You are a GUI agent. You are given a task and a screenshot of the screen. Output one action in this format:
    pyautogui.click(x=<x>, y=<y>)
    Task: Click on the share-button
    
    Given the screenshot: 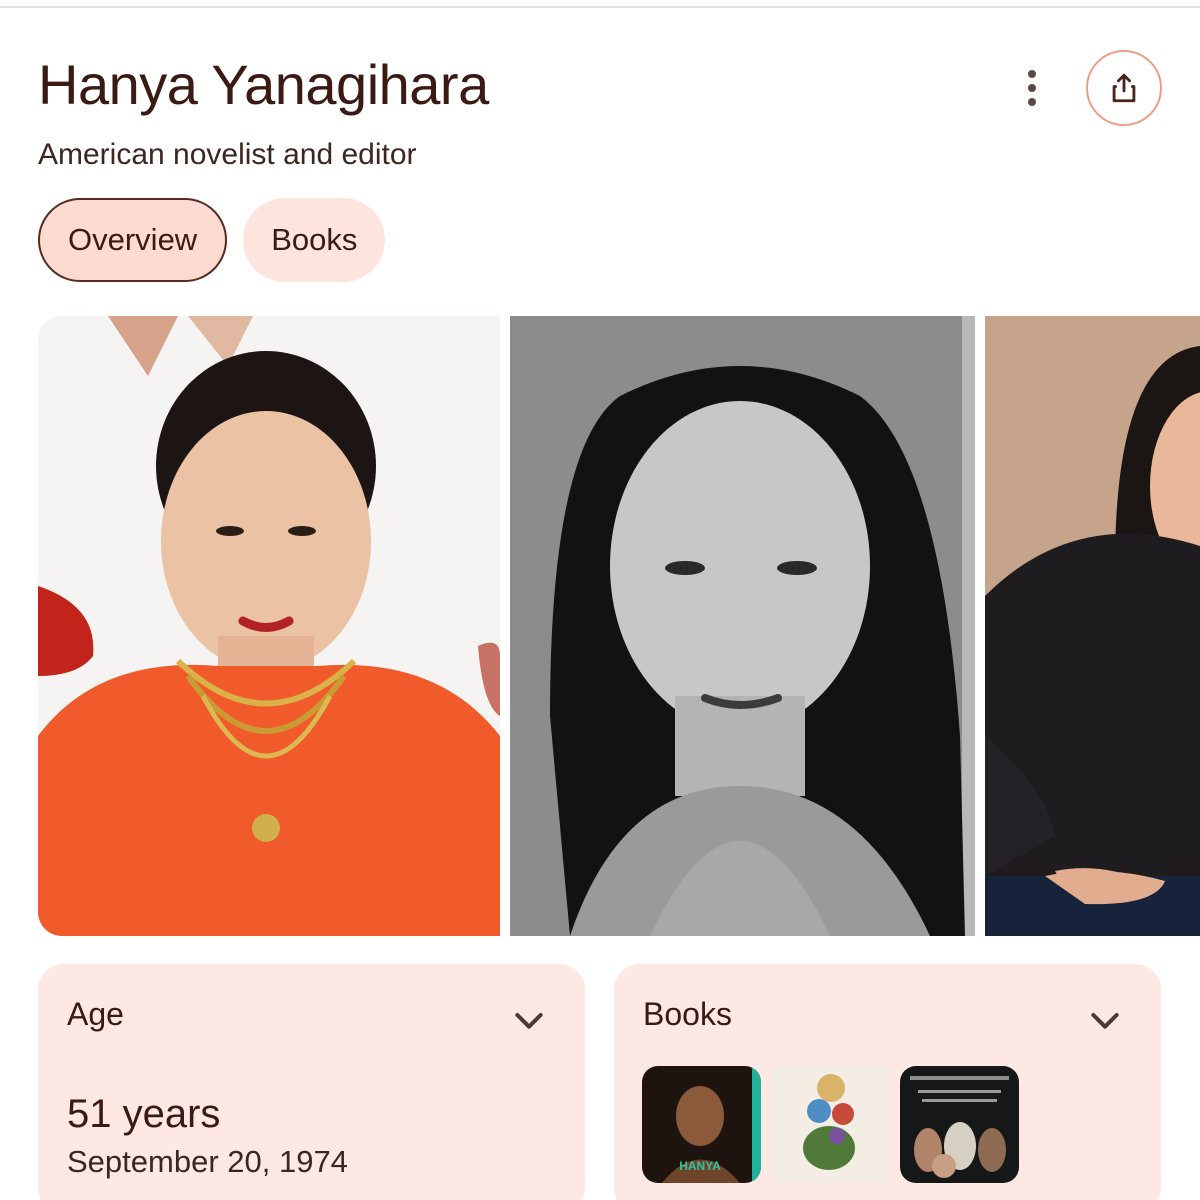 What is the action you would take?
    pyautogui.click(x=1124, y=88)
    